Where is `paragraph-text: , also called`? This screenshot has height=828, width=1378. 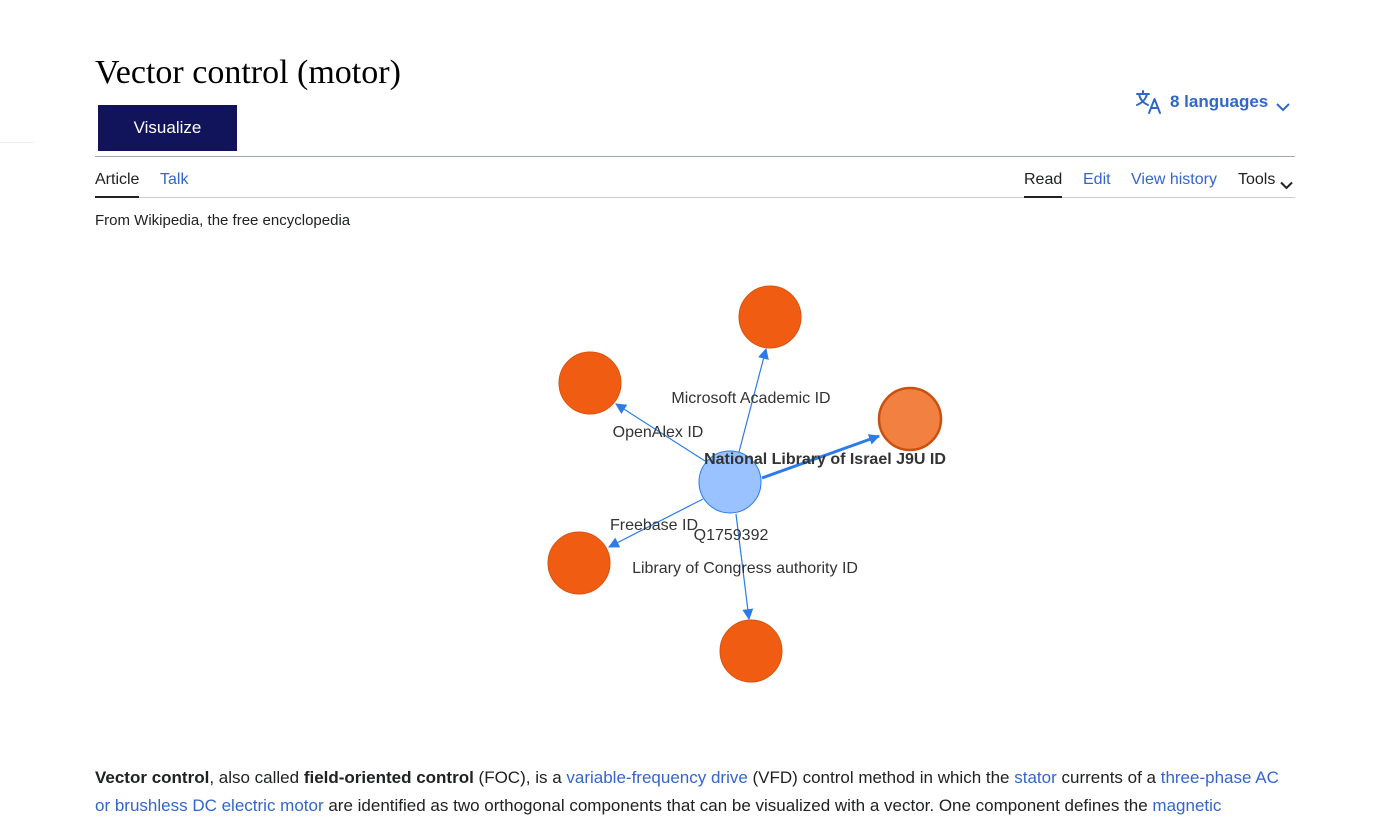 paragraph-text: , also called is located at coordinates (256, 777).